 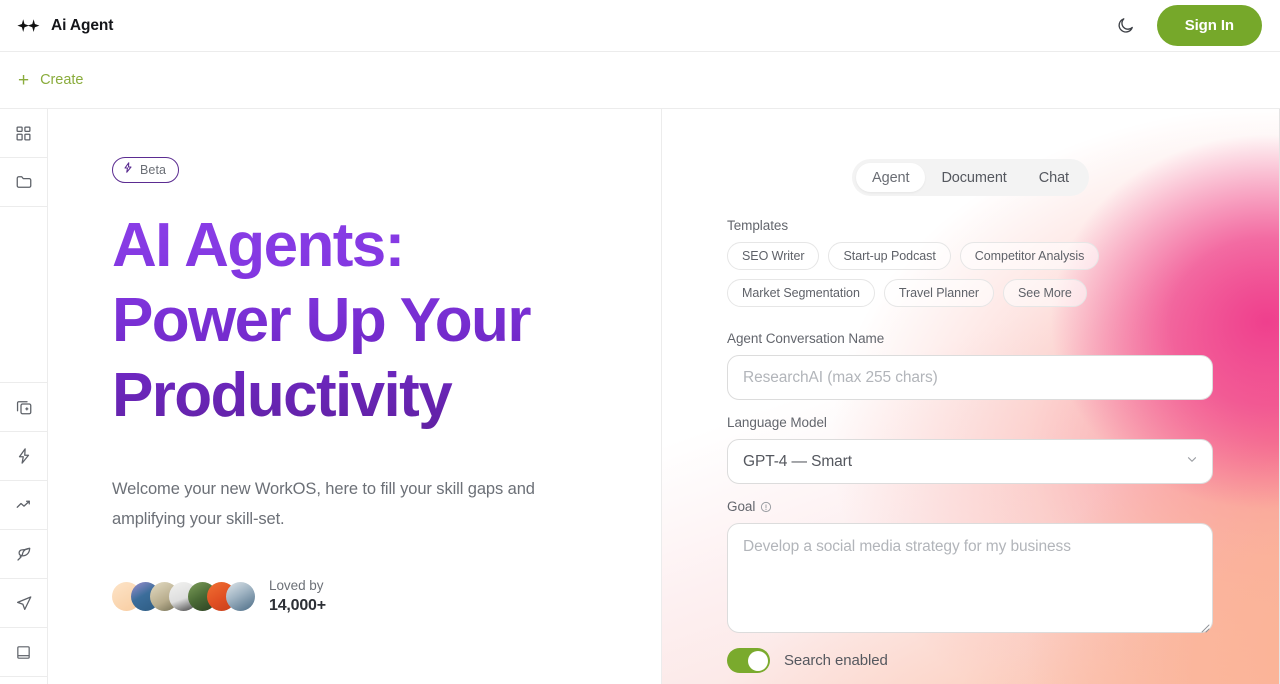 What do you see at coordinates (297, 606) in the screenshot?
I see `loved-by-count: 14,000+` at bounding box center [297, 606].